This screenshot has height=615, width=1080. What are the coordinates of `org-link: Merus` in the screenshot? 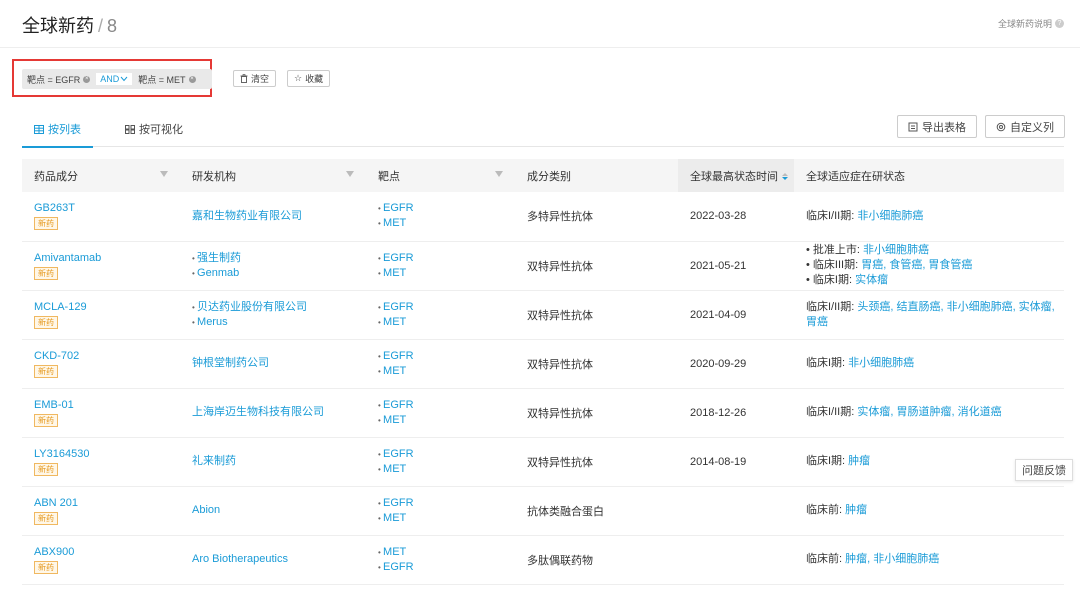 It's located at (279, 322).